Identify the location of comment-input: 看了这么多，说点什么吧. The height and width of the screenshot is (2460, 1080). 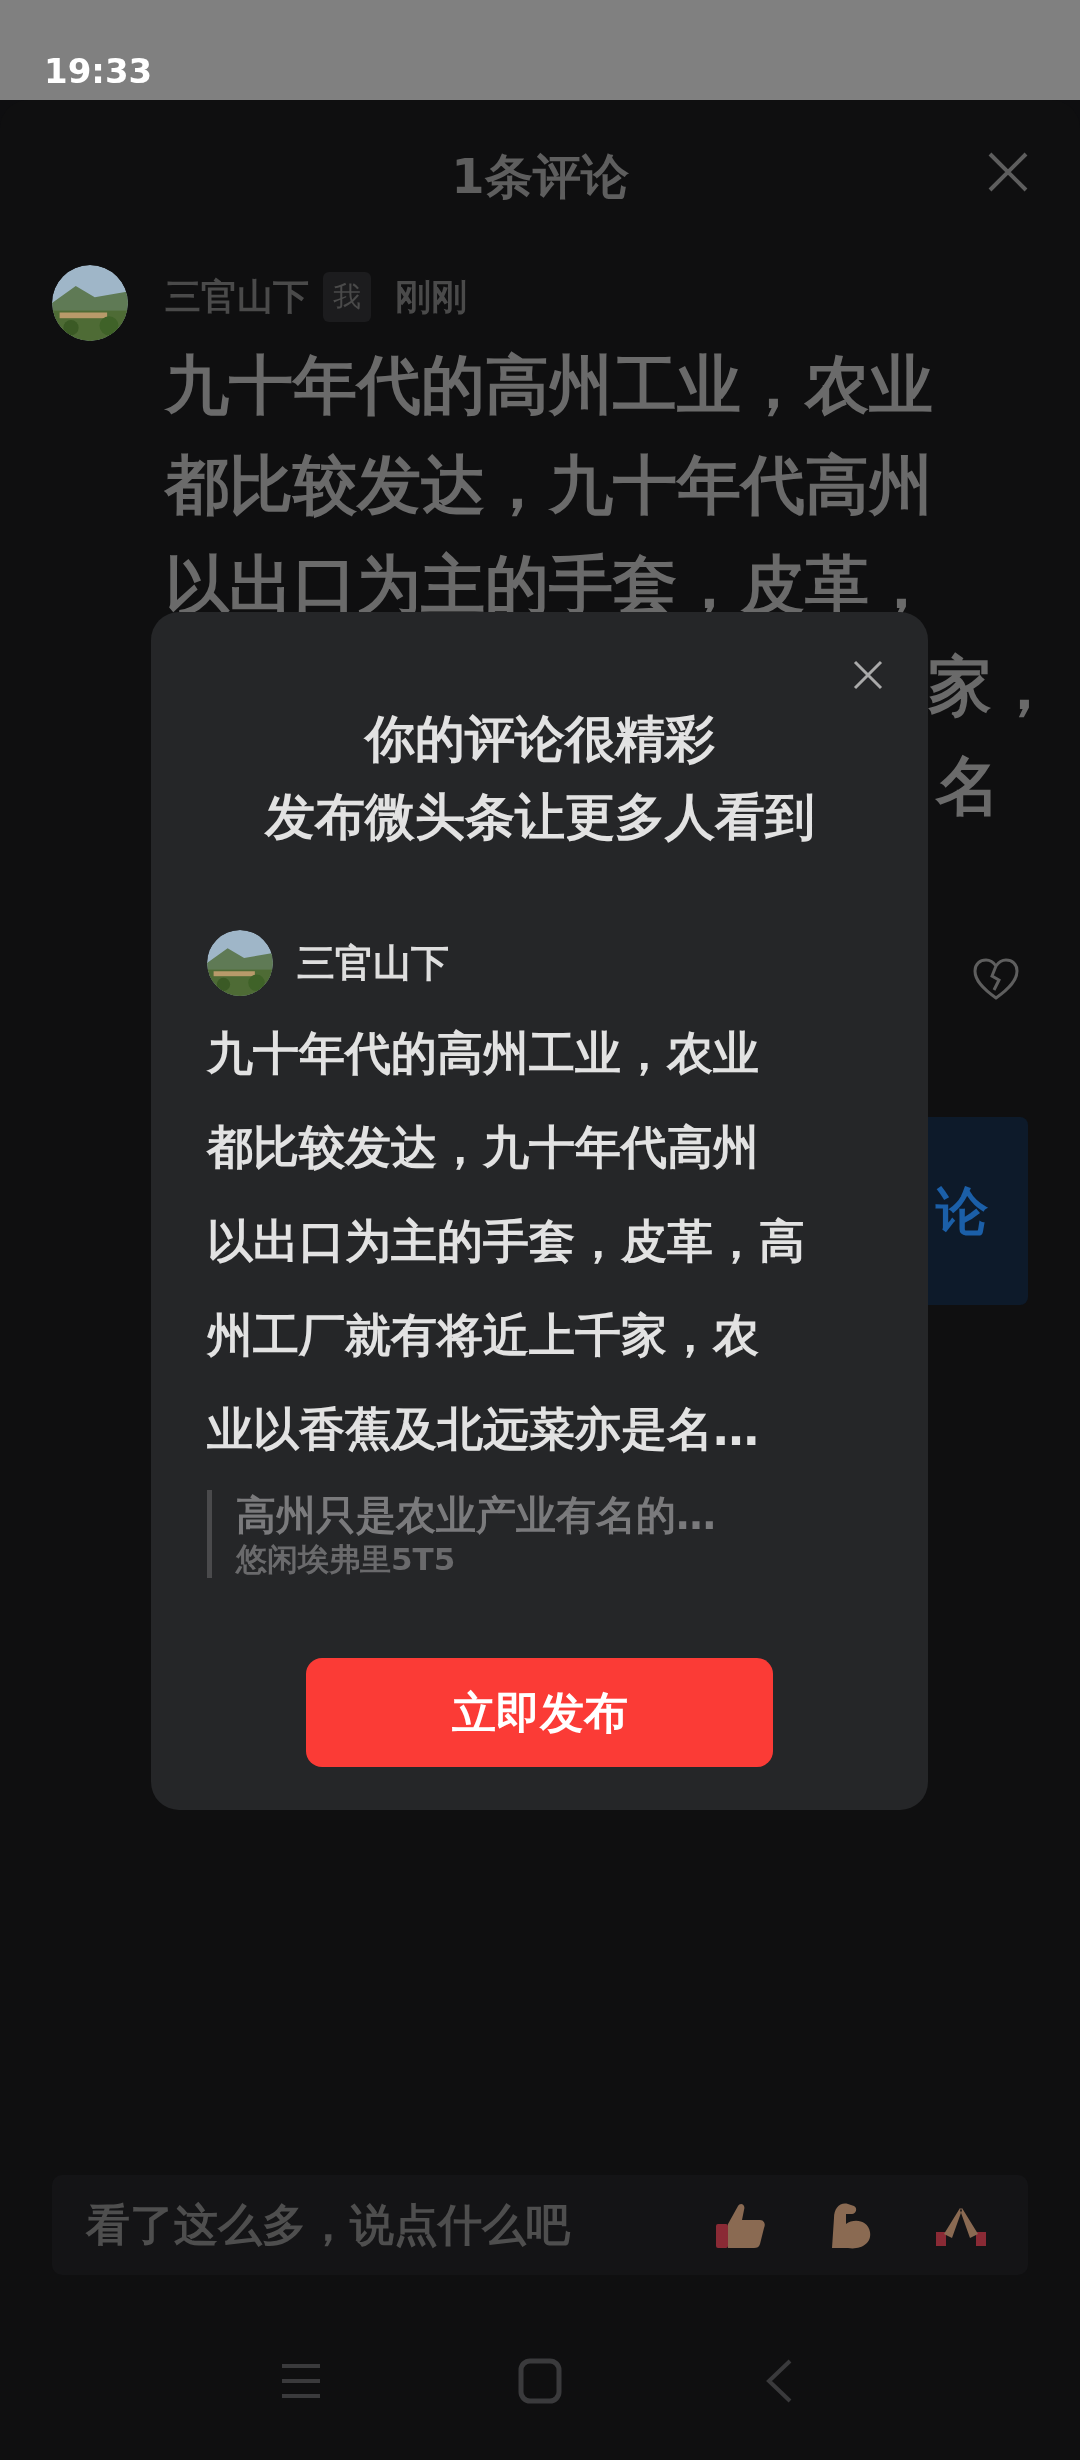
(540, 2225).